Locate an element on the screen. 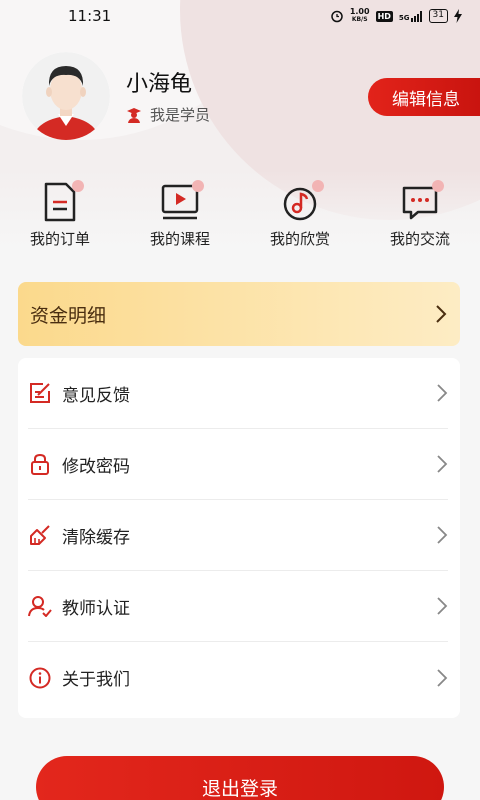 This screenshot has width=480, height=800. broom-icon is located at coordinates (40, 535).